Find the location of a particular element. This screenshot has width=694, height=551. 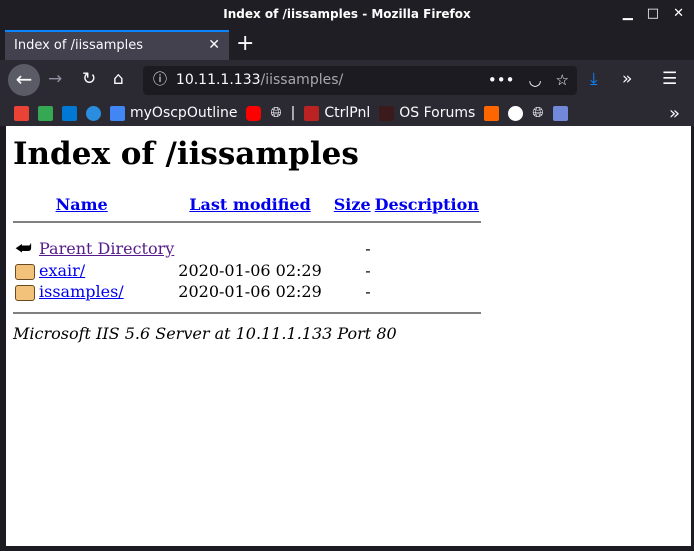

tab-strip: Index of /iissamples ✕ + is located at coordinates (347, 45).